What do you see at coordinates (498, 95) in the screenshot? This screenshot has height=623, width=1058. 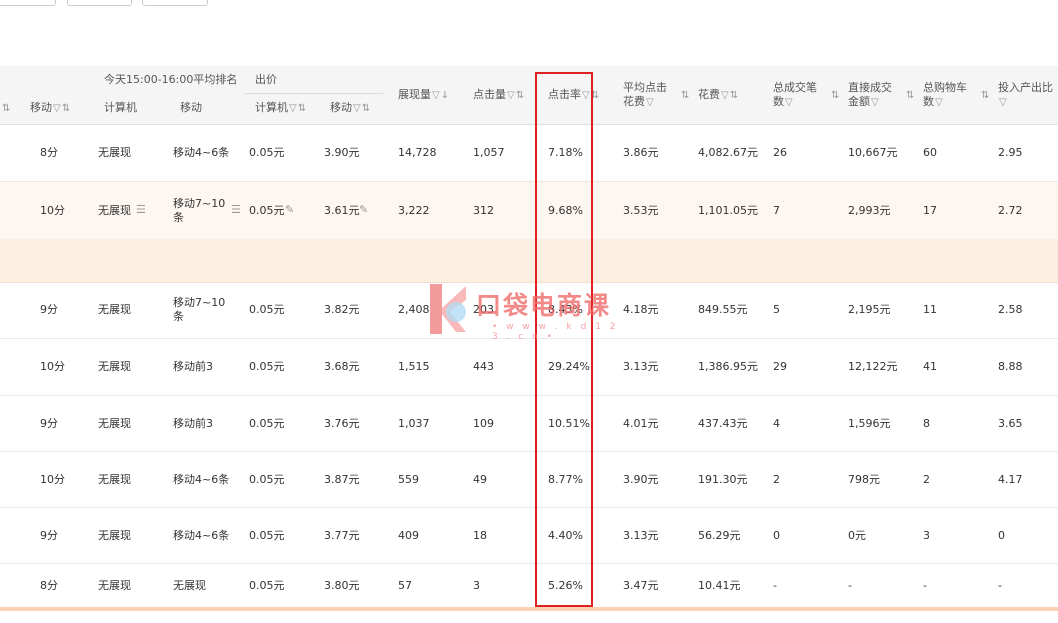 I see `col-clicks: 点击量▽⇅` at bounding box center [498, 95].